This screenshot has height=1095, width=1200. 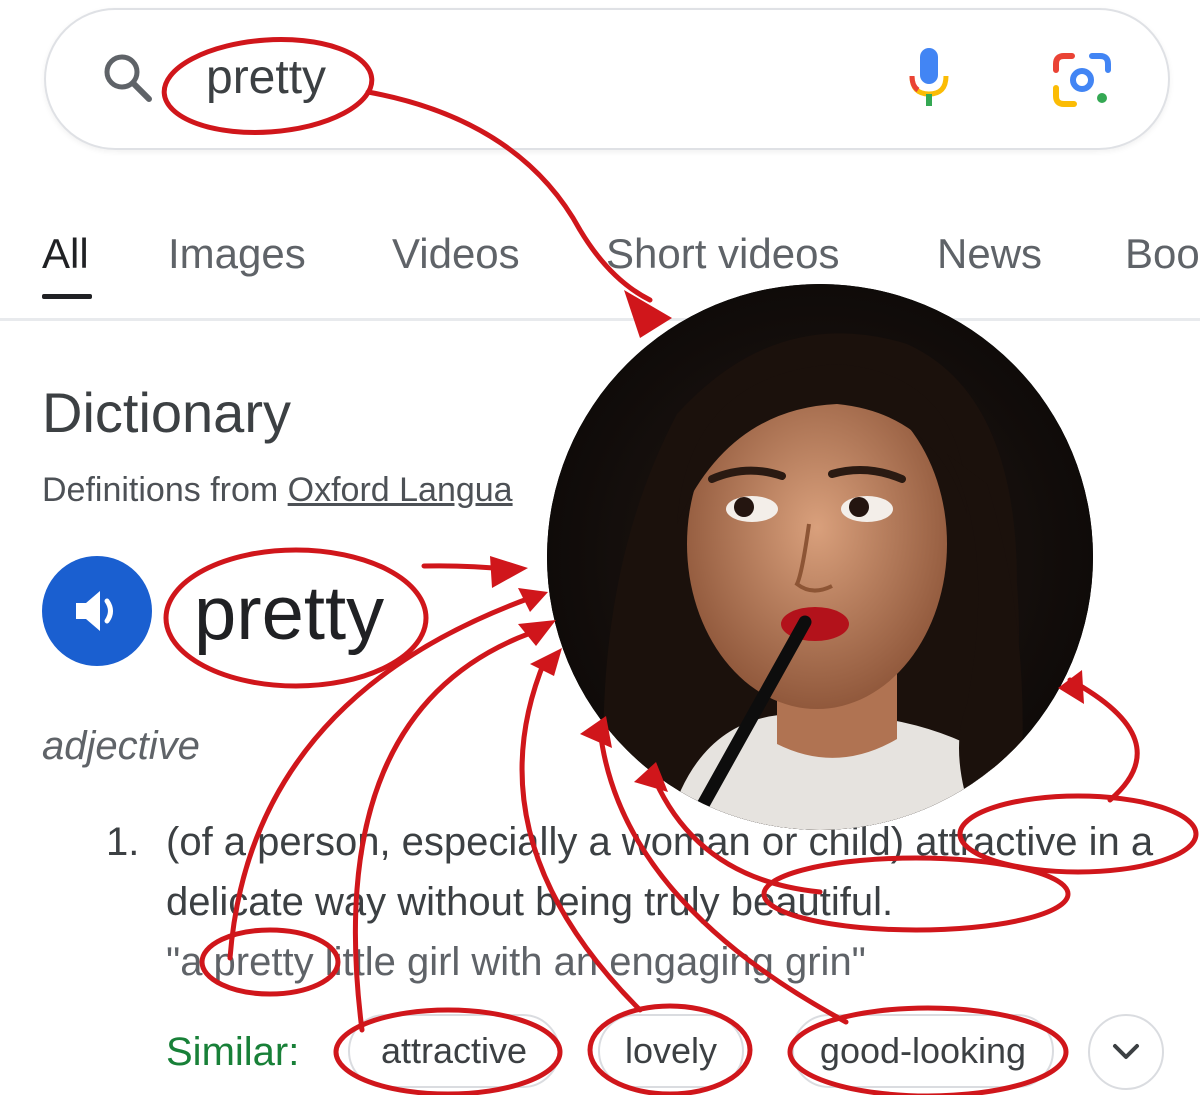 What do you see at coordinates (94, 611) in the screenshot?
I see `speaker-icon` at bounding box center [94, 611].